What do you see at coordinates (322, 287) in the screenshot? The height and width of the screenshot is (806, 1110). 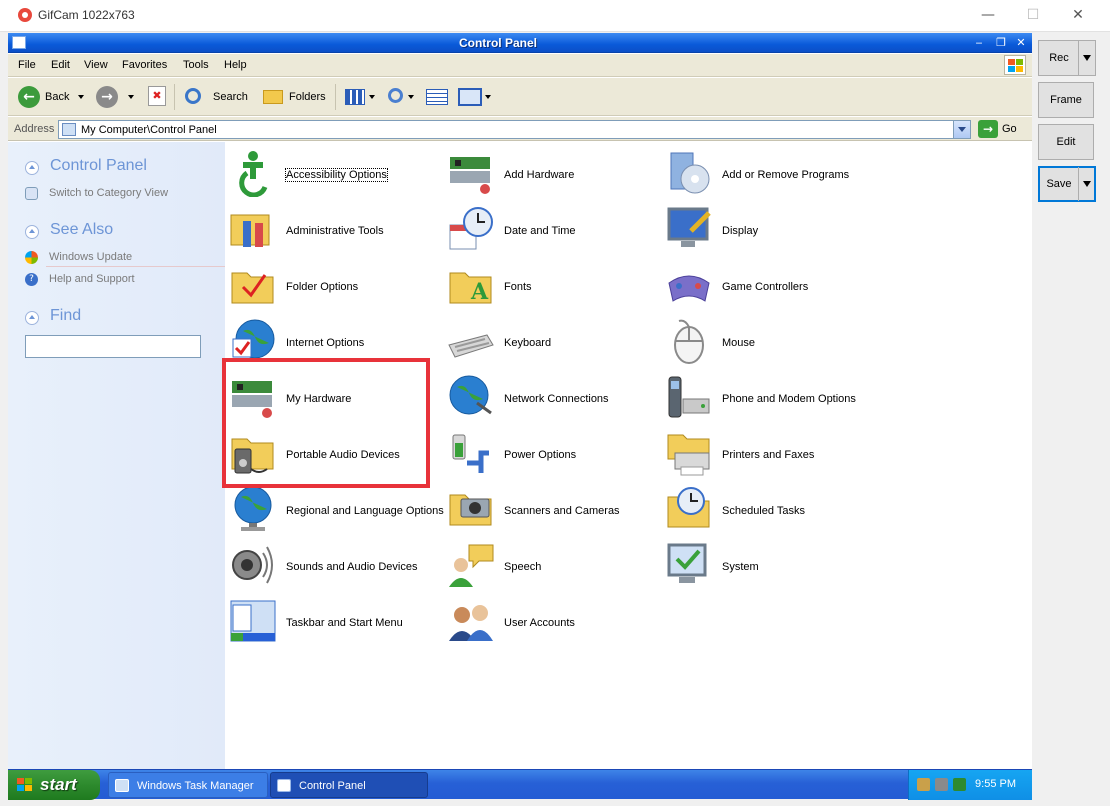 I see `item-label: Folder Options` at bounding box center [322, 287].